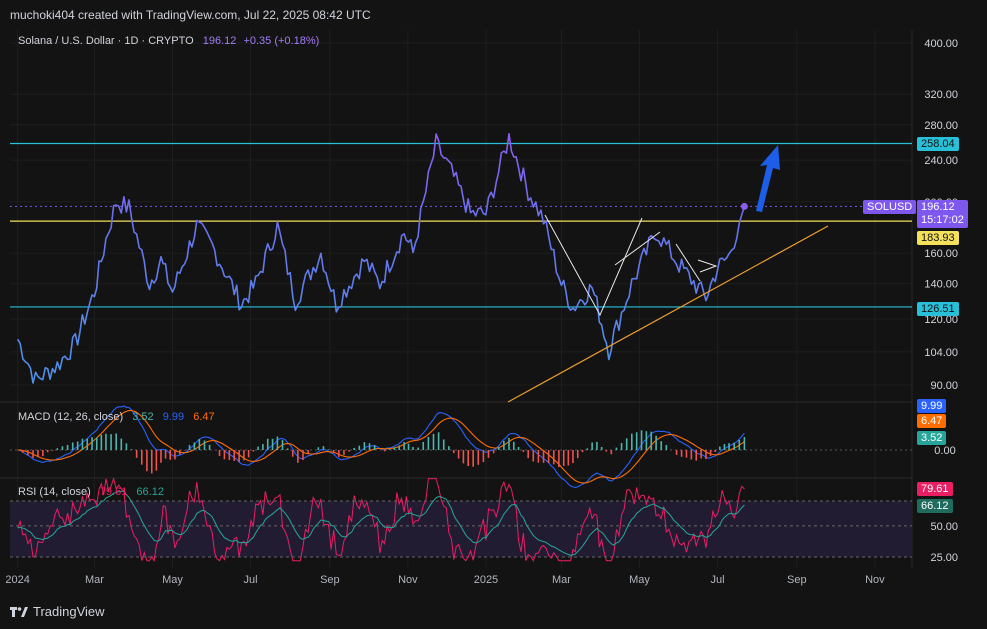 This screenshot has width=987, height=629. What do you see at coordinates (941, 44) in the screenshot?
I see `y-tick-label: 400.00` at bounding box center [941, 44].